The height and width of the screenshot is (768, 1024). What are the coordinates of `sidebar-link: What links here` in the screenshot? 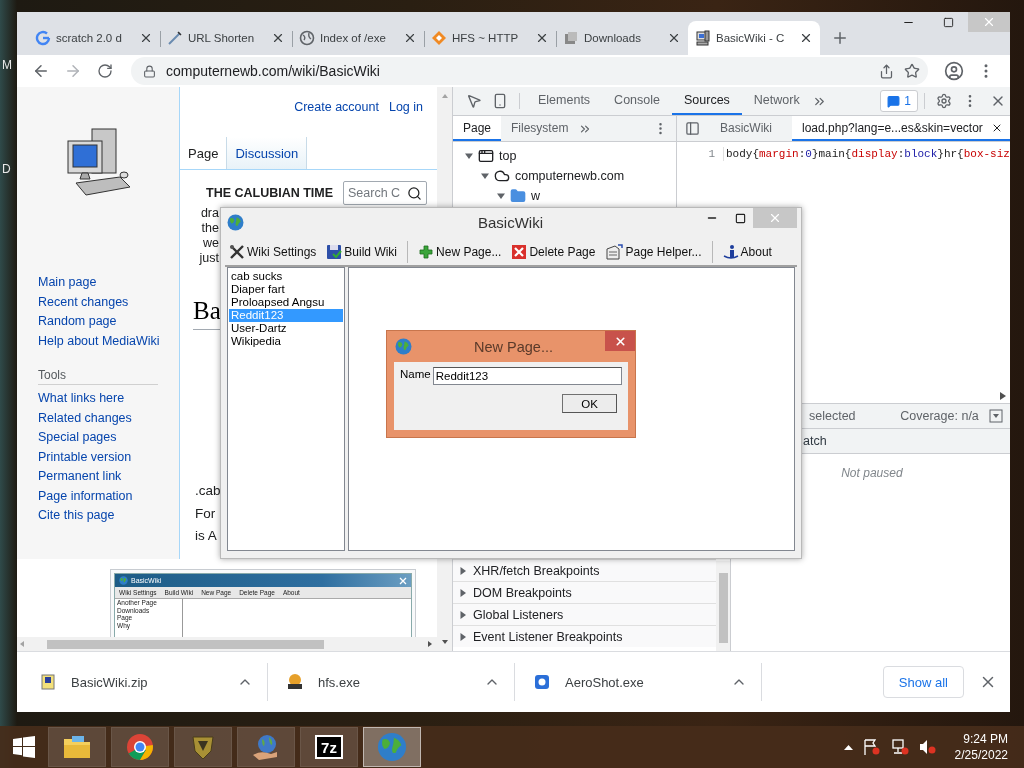 It's located at (108, 399).